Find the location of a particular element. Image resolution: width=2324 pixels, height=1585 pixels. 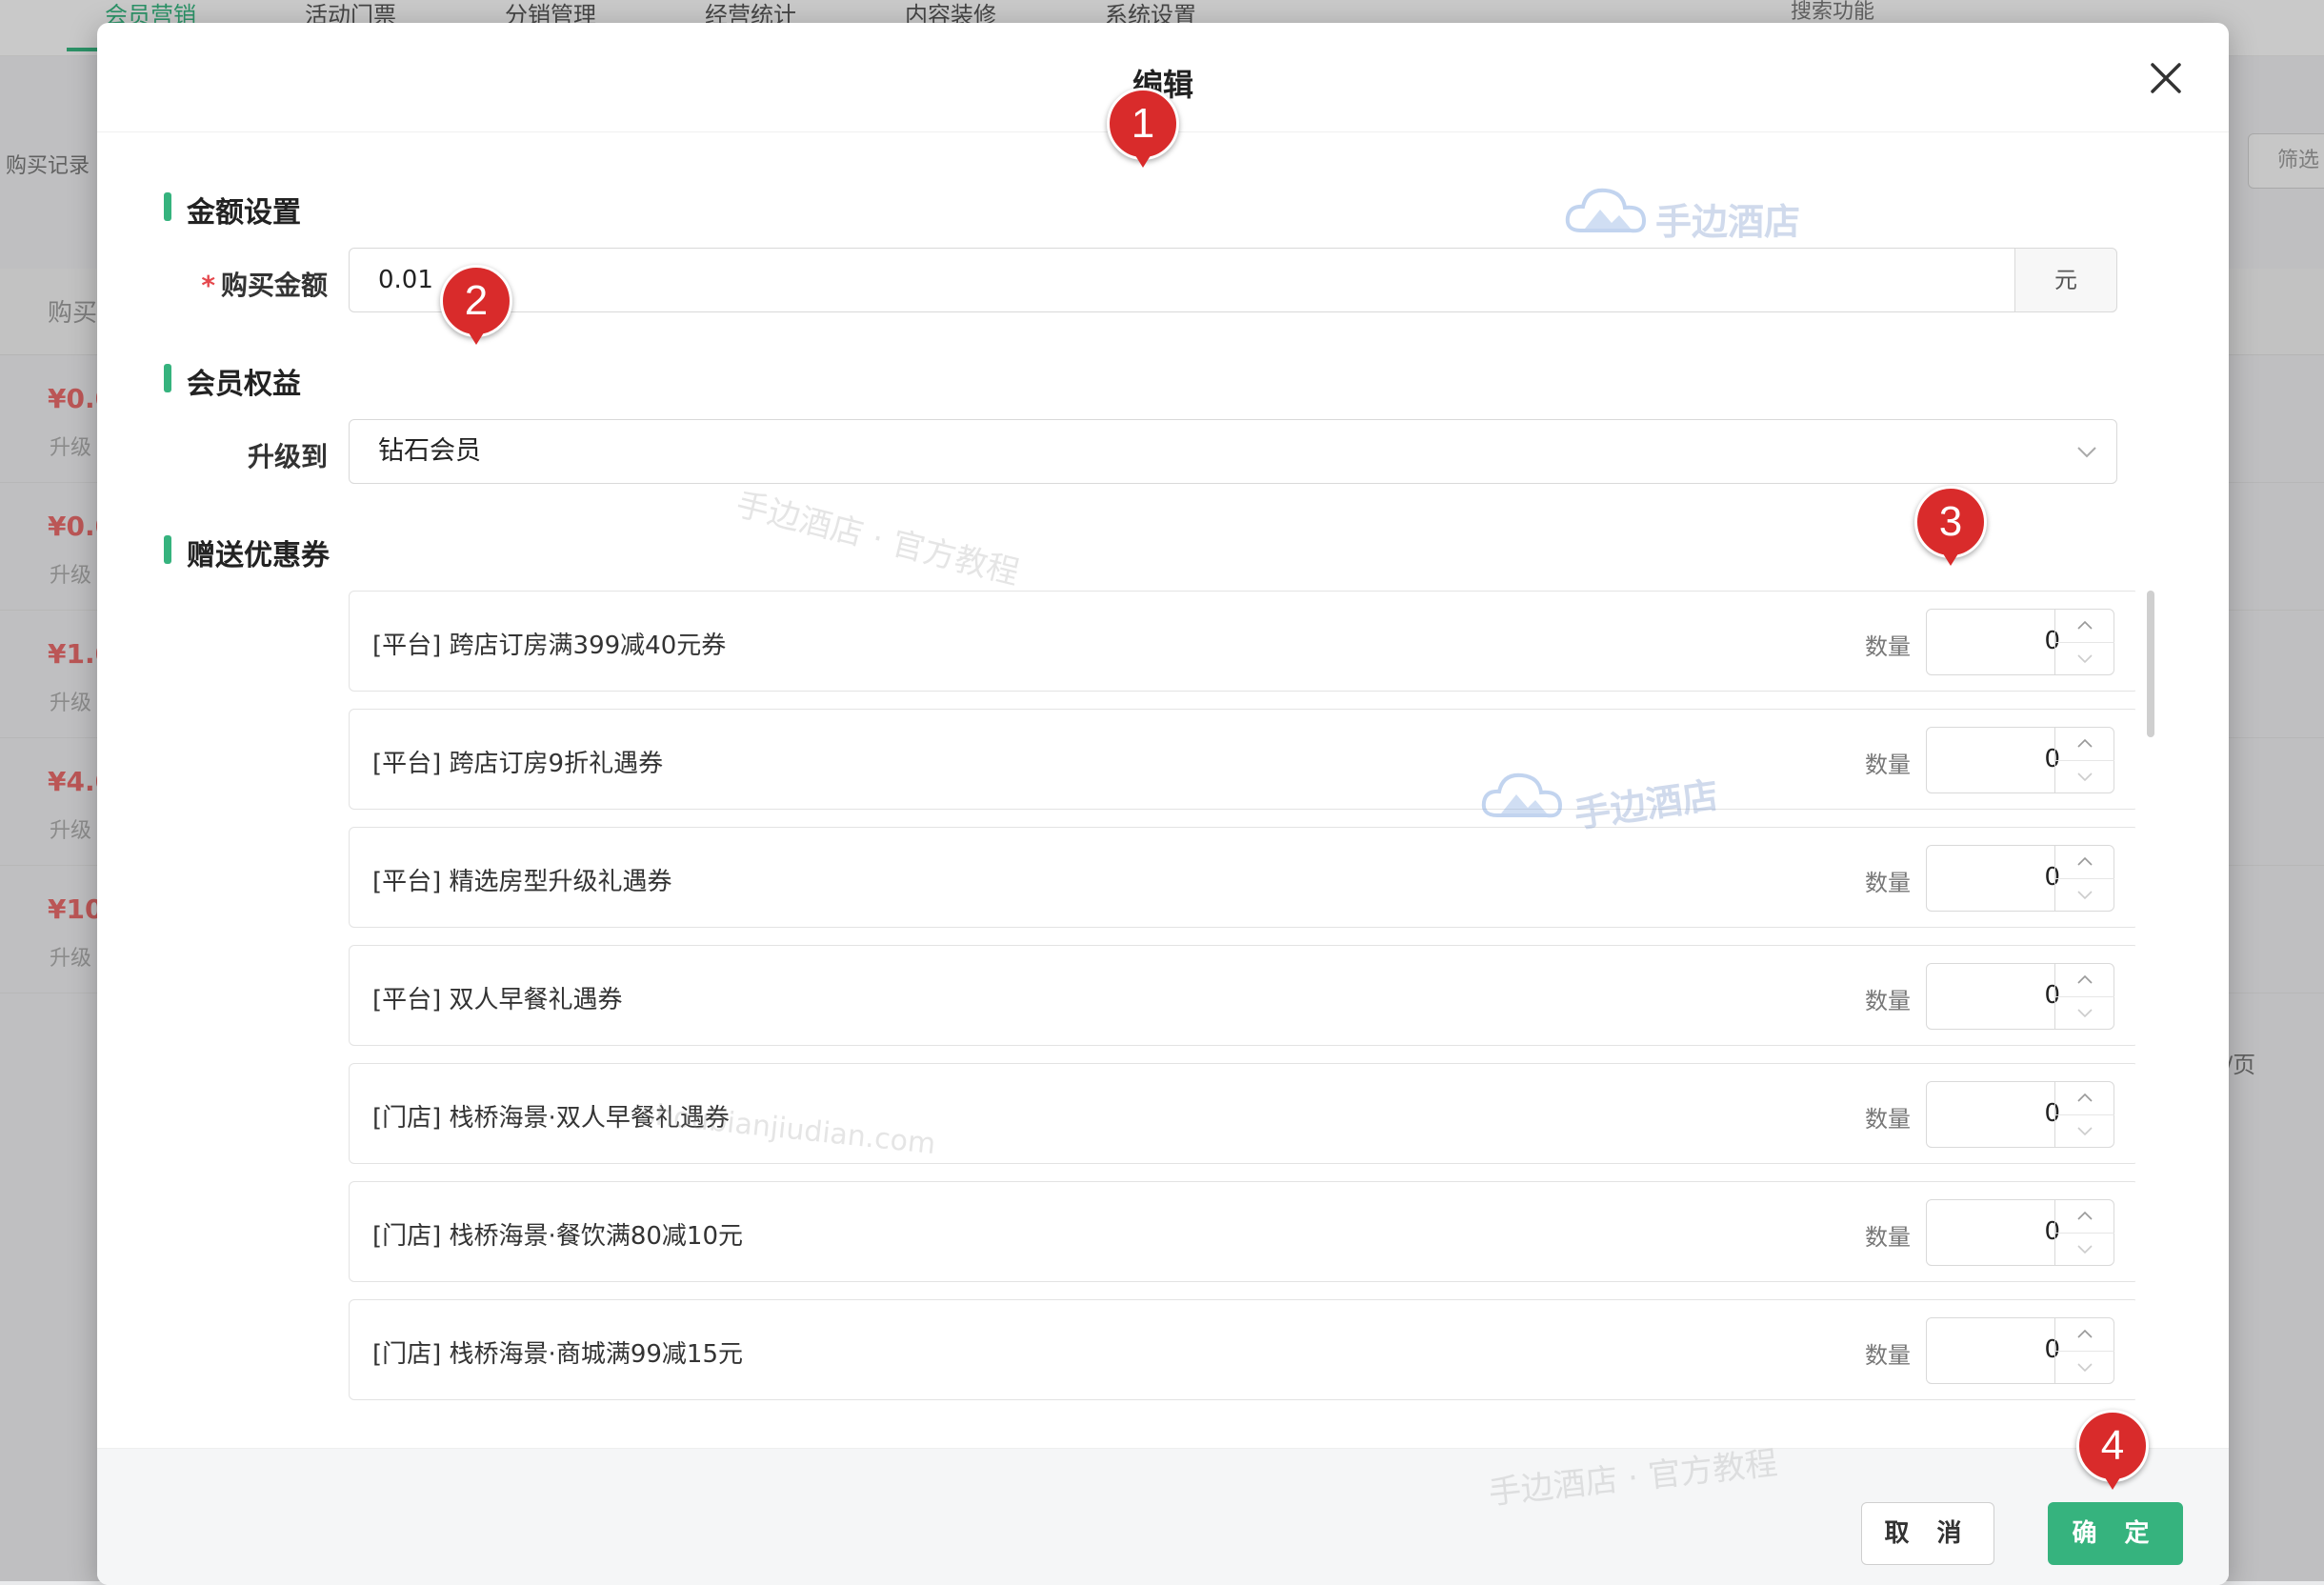

section-member-benefits: 会员权益 is located at coordinates (232, 381).